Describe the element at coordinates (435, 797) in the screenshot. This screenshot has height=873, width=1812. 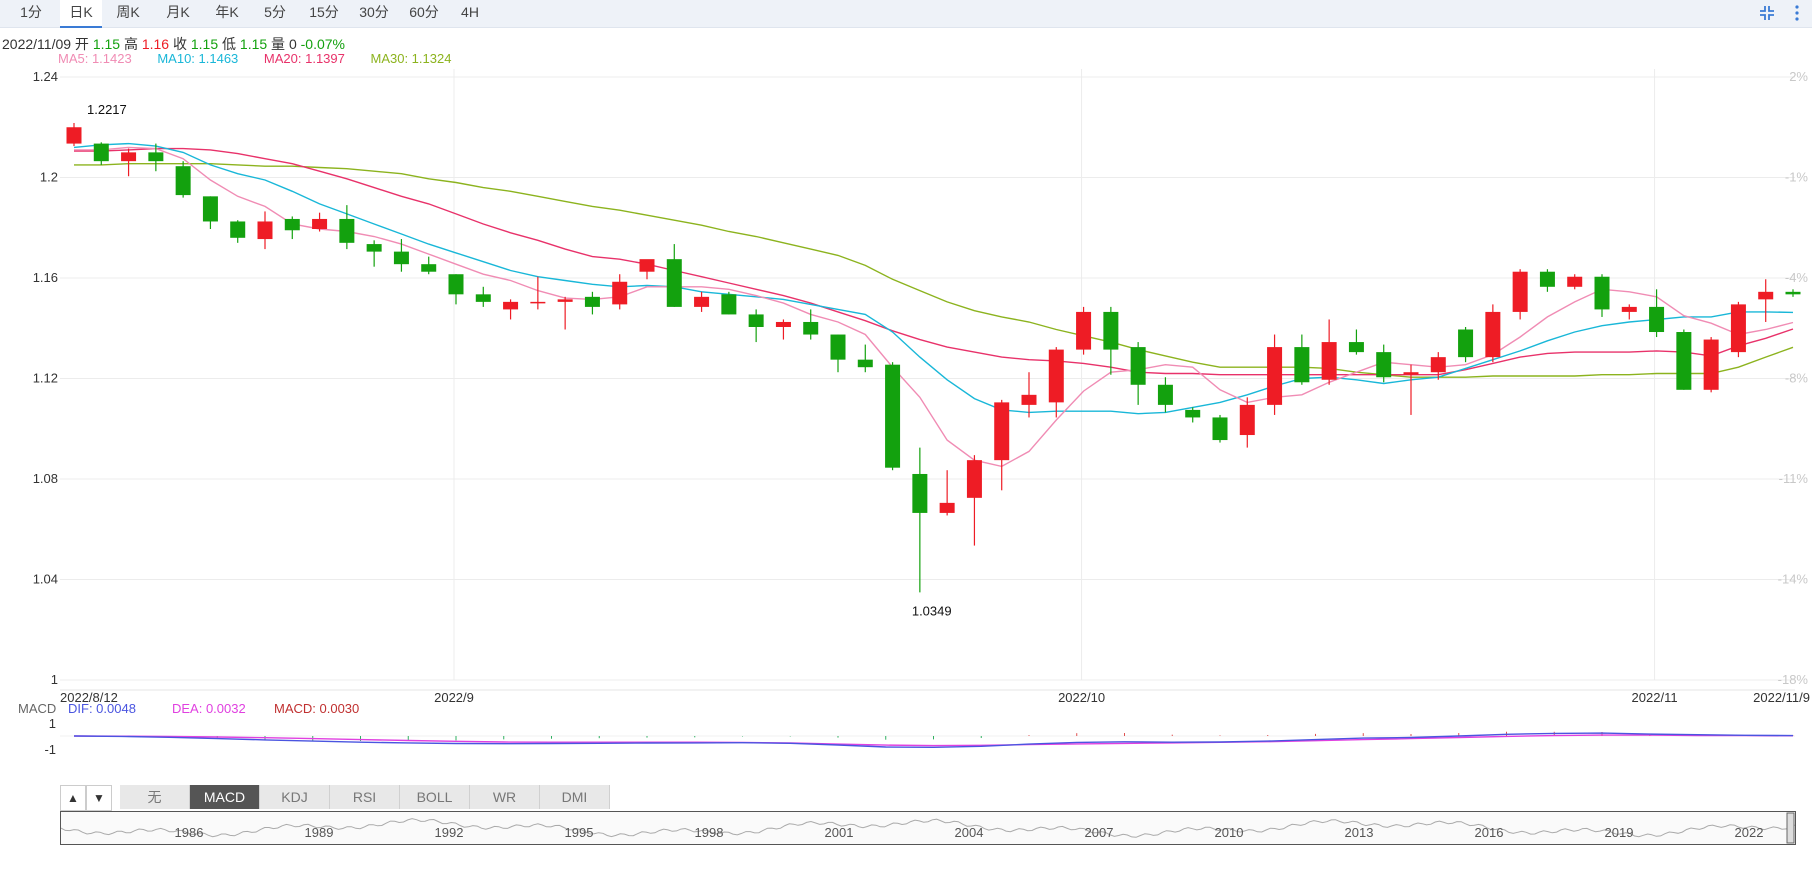
I see `indicator-tab-boll: BOLL` at that location.